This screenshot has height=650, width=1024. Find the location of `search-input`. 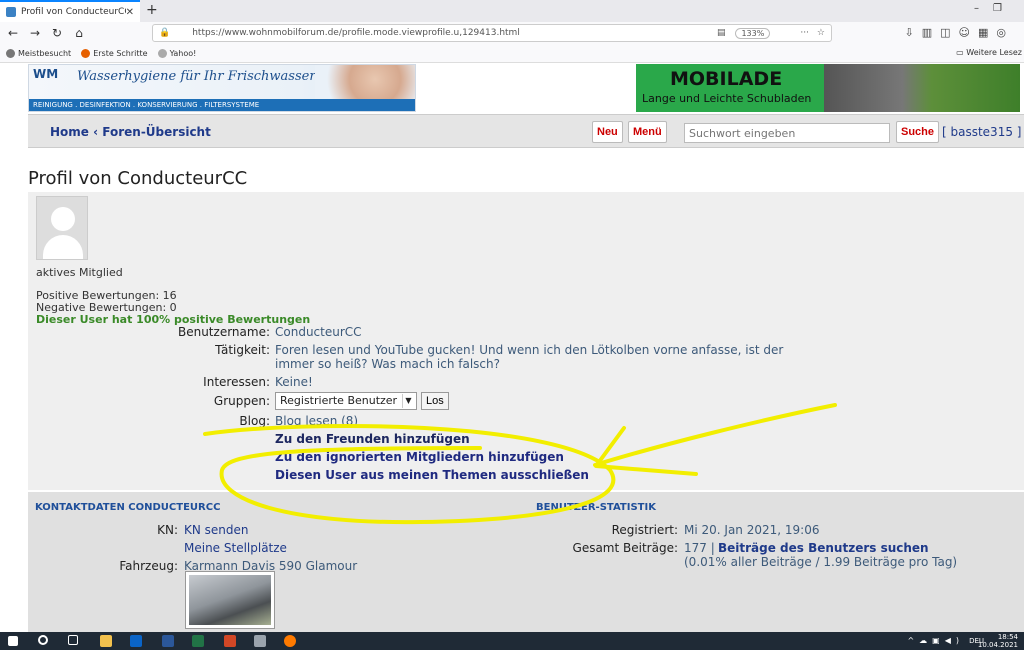

search-input is located at coordinates (787, 133).